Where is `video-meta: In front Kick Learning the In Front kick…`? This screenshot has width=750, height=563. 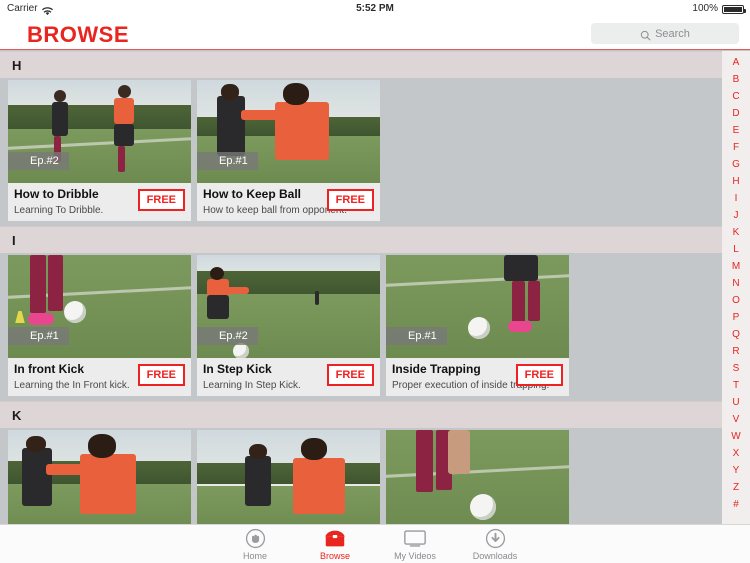
video-meta: In front Kick Learning the In Front kick… is located at coordinates (99, 377).